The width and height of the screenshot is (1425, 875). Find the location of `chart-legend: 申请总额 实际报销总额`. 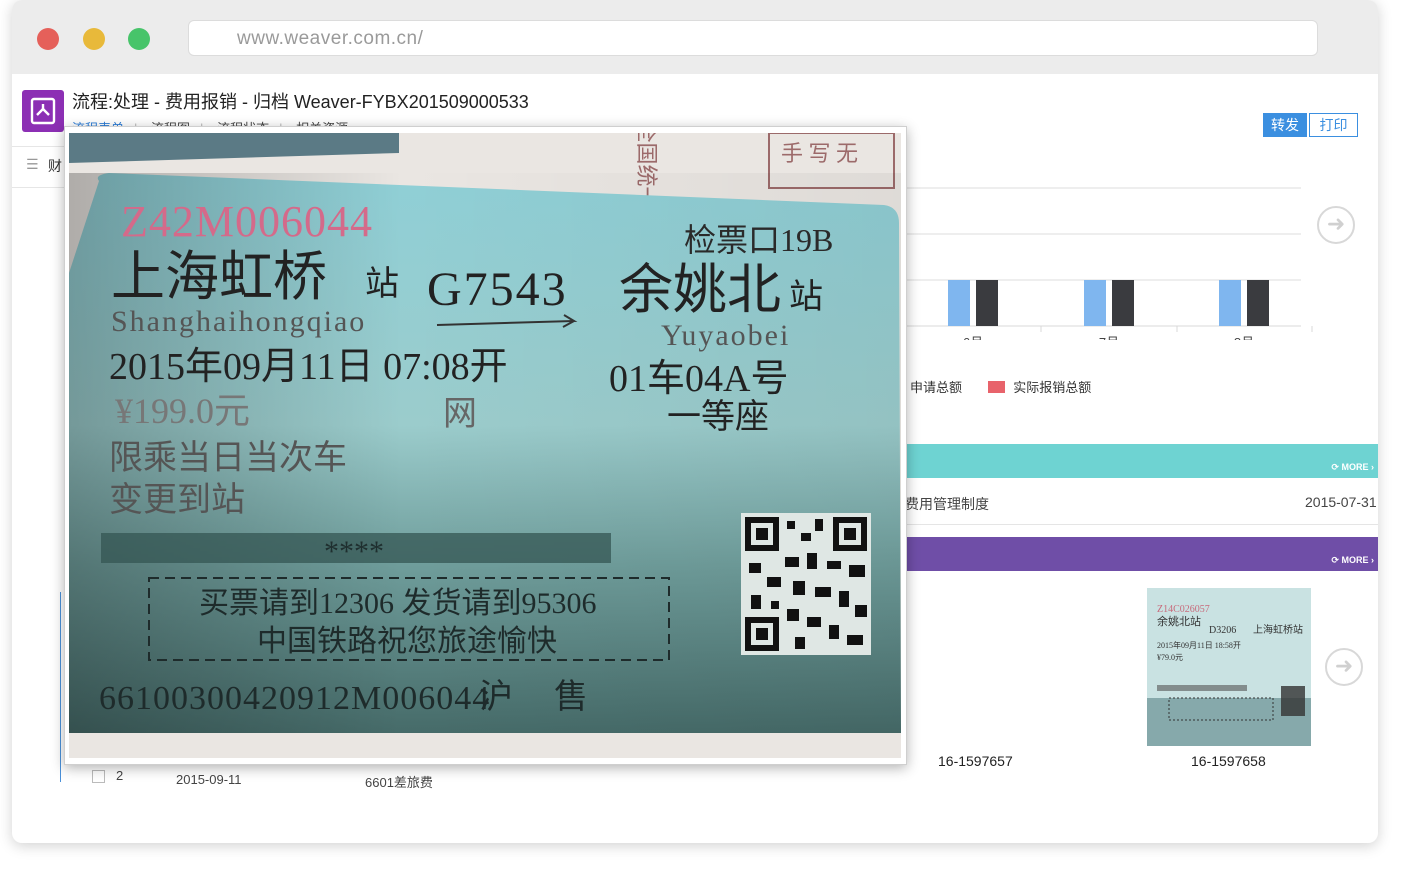

chart-legend: 申请总额 实际报销总额 is located at coordinates (1000, 386).